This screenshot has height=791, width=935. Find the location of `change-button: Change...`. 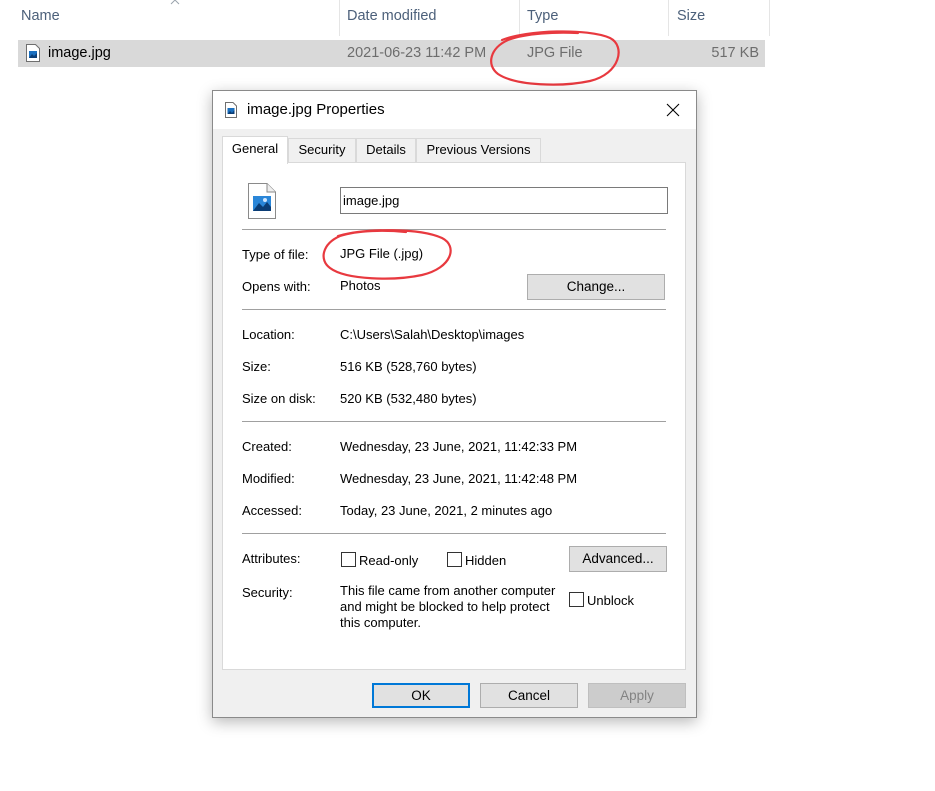

change-button: Change... is located at coordinates (596, 287).